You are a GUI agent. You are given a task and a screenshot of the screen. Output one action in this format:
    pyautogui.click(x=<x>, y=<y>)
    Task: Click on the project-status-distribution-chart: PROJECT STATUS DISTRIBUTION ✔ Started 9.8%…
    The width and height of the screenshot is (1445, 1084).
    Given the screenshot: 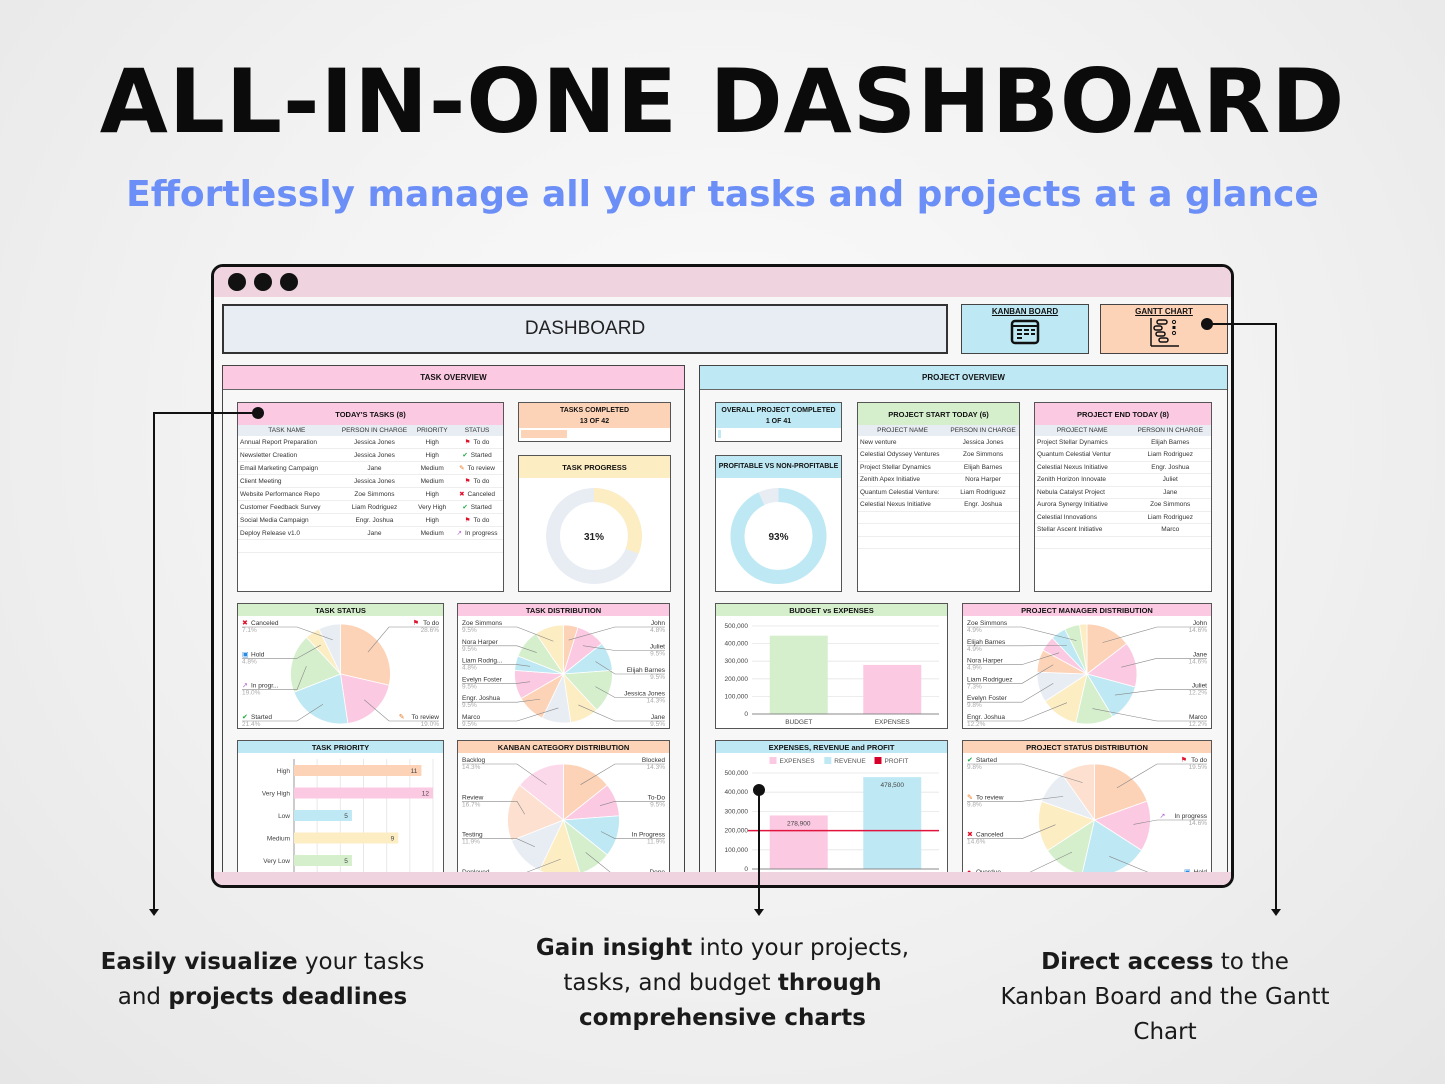 What is the action you would take?
    pyautogui.click(x=1087, y=812)
    